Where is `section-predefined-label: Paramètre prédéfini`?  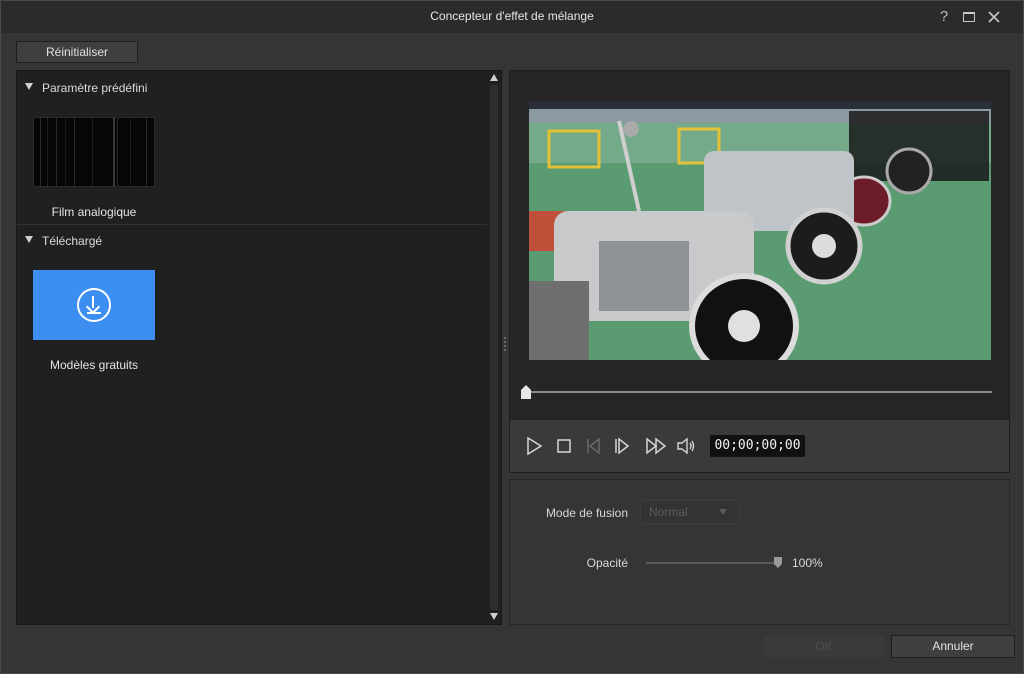 section-predefined-label: Paramètre prédéfini is located at coordinates (95, 88).